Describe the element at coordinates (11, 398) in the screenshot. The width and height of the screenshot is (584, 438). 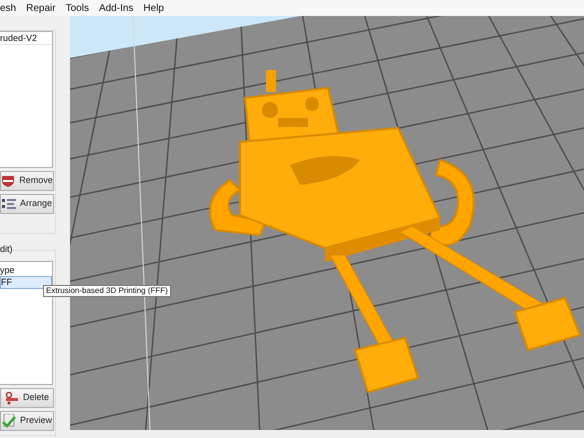
I see `scissors-icon` at that location.